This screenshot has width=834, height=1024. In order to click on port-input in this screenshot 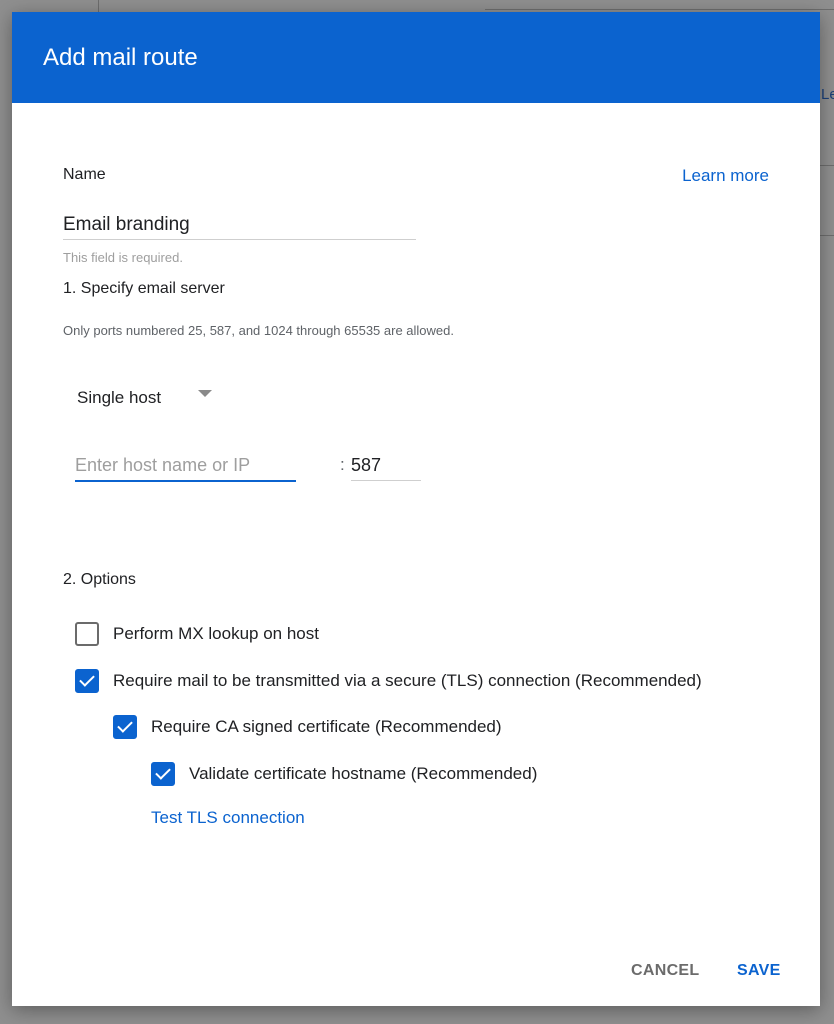, I will do `click(386, 465)`.